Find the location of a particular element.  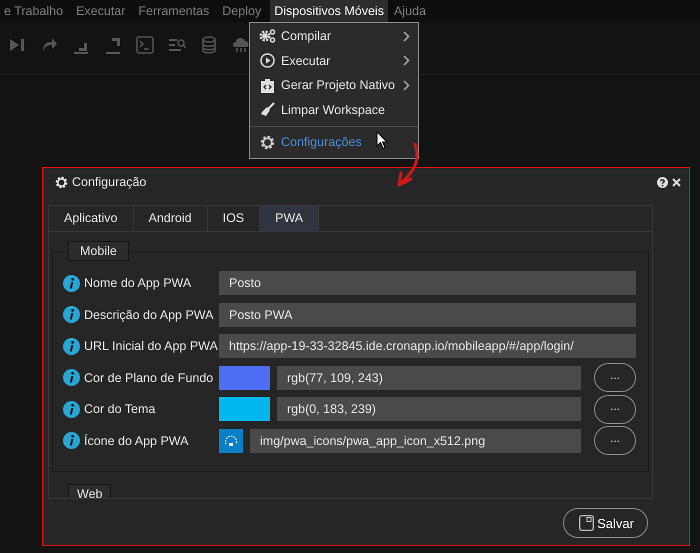

tab: PWA is located at coordinates (290, 218).